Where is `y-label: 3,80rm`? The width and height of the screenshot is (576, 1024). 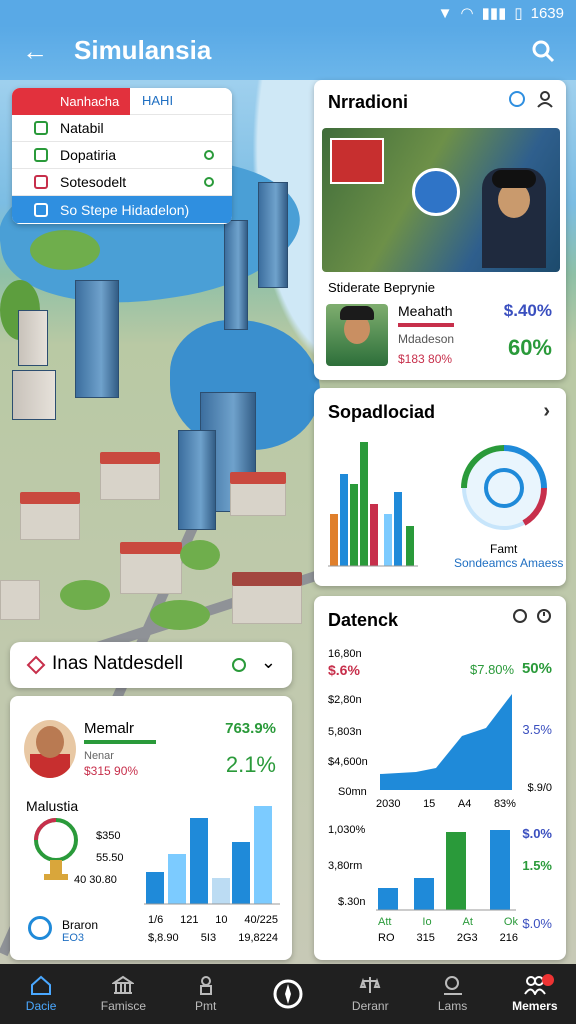 y-label: 3,80rm is located at coordinates (345, 866).